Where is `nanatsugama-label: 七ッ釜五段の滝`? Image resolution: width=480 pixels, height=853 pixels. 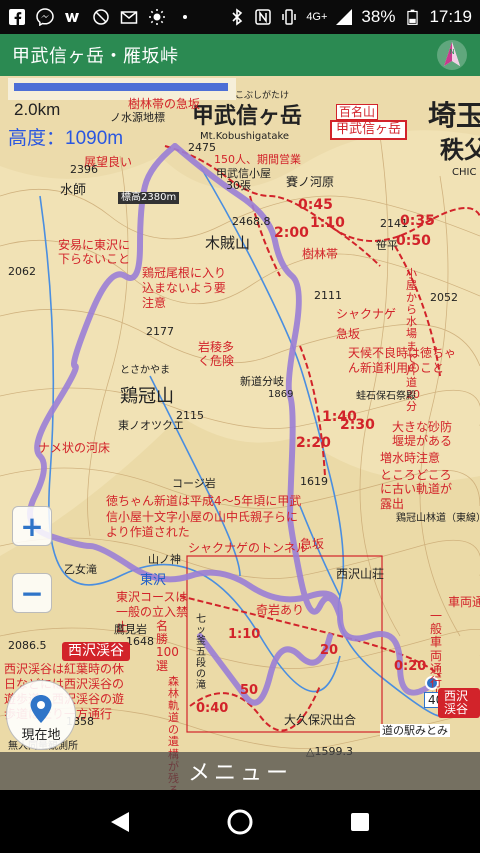 nanatsugama-label: 七ッ釜五段の滝 is located at coordinates (201, 652).